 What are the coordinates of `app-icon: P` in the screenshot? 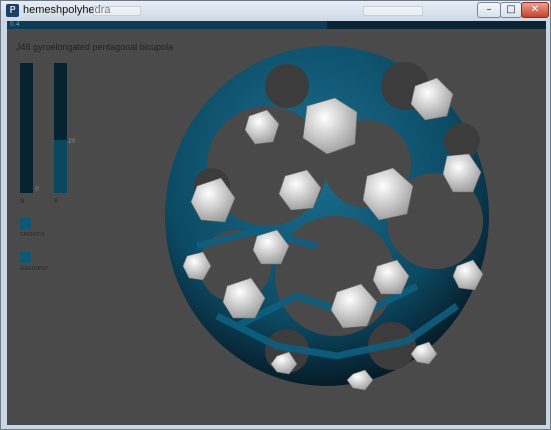 It's located at (12, 10).